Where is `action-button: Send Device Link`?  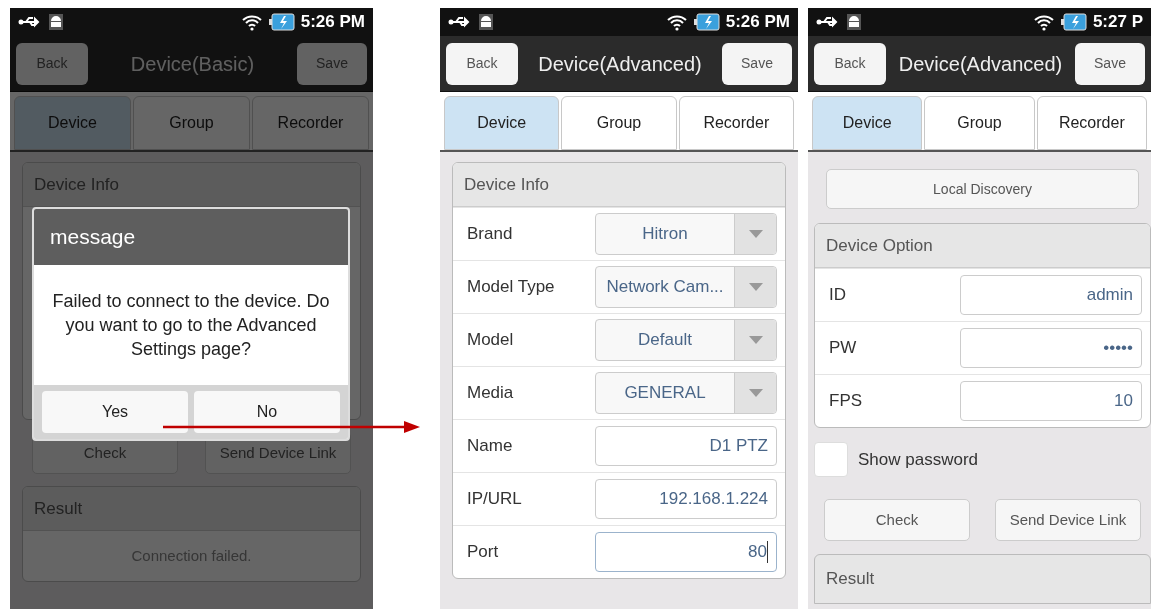
action-button: Send Device Link is located at coordinates (1068, 520).